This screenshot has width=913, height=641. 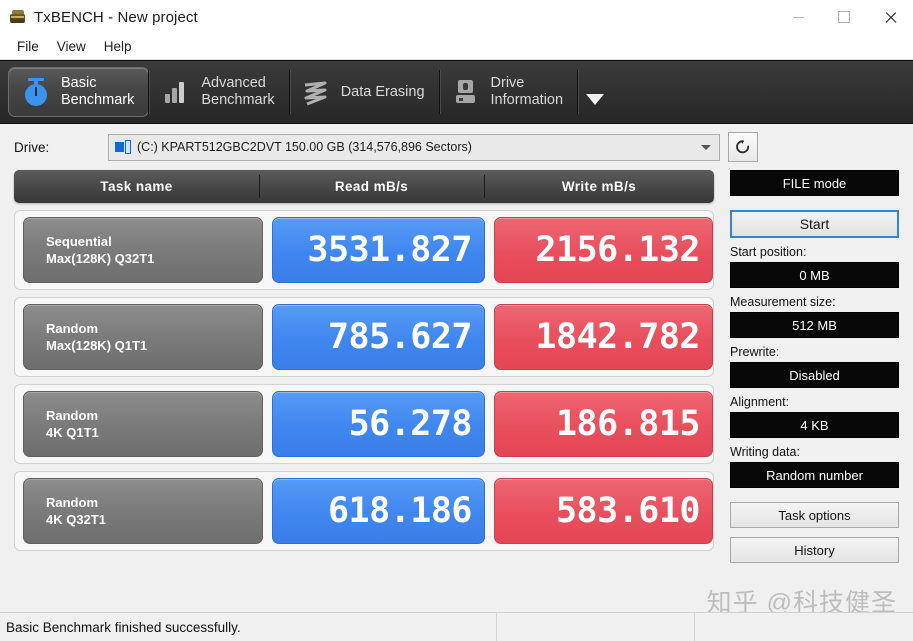 What do you see at coordinates (603, 250) in the screenshot?
I see `write-value: 2156.132` at bounding box center [603, 250].